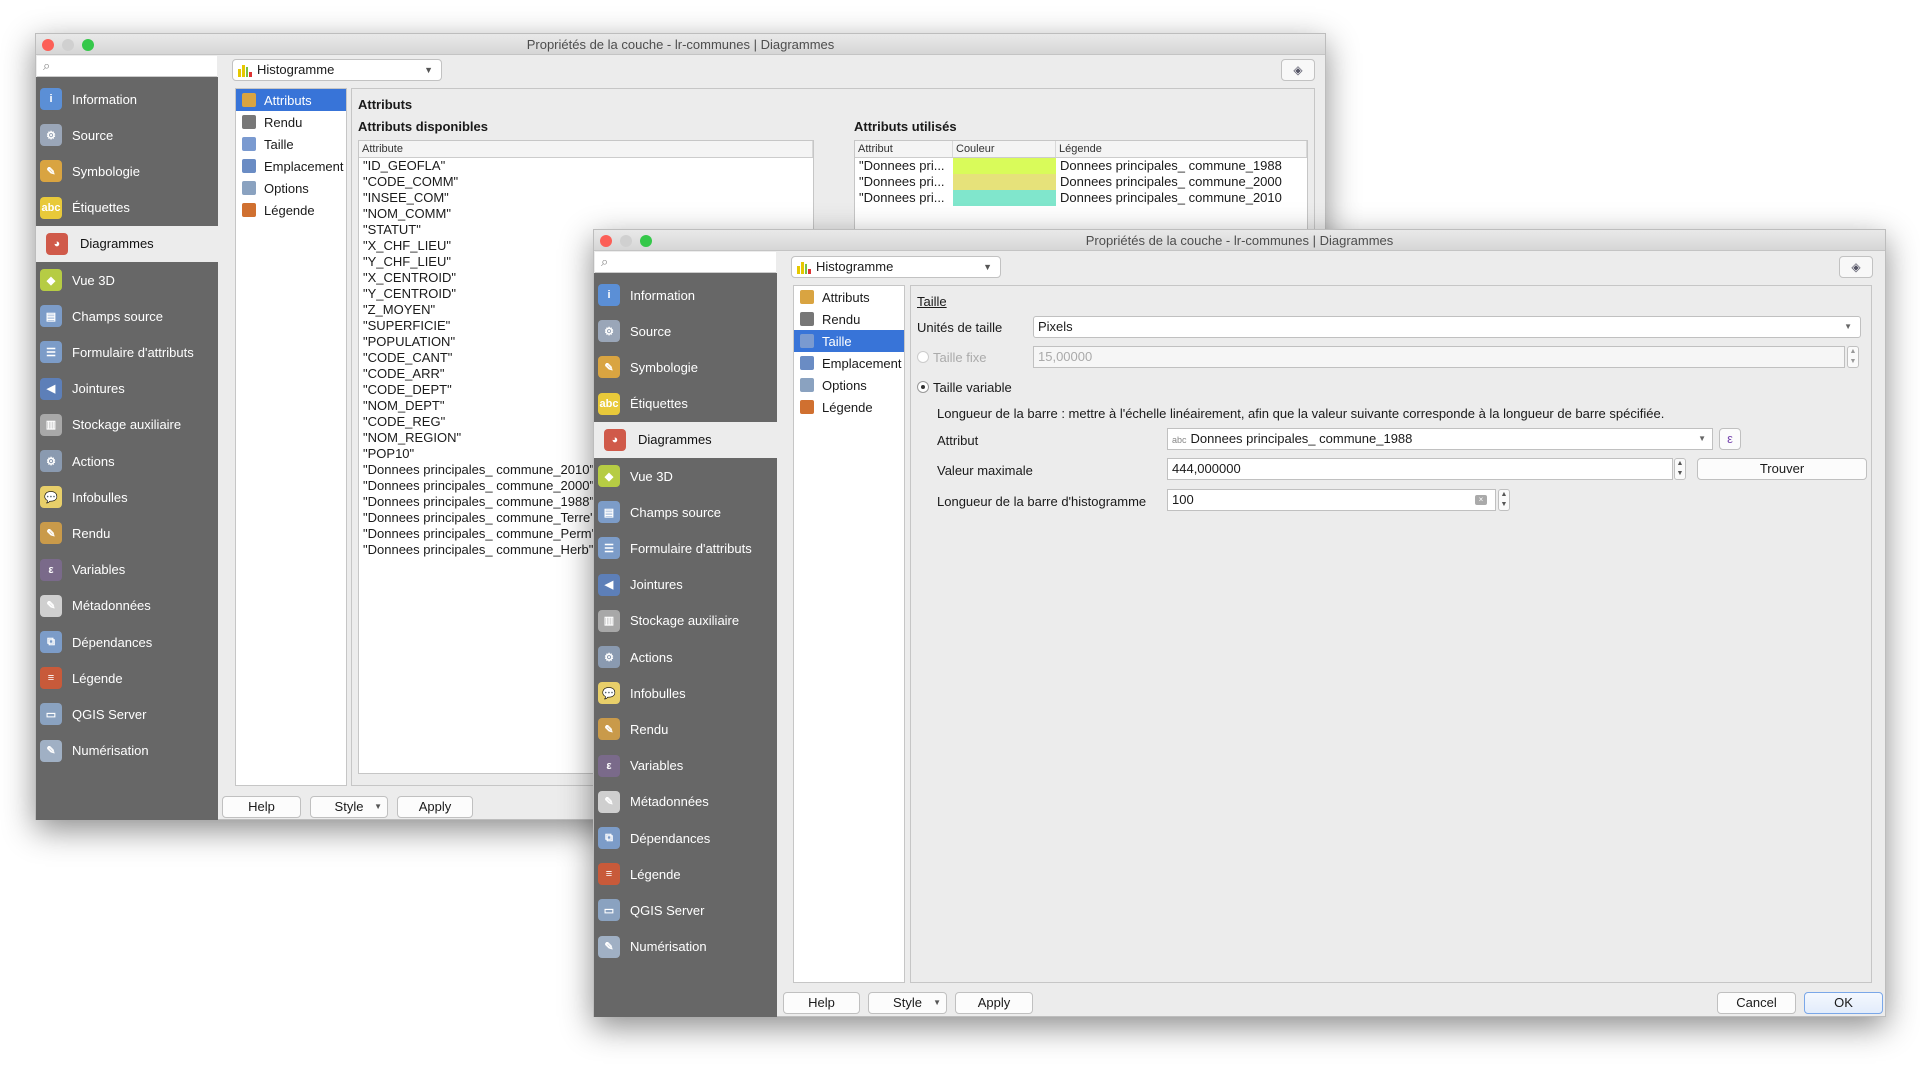  Describe the element at coordinates (1782, 469) in the screenshot. I see `find-button: Trouver` at that location.